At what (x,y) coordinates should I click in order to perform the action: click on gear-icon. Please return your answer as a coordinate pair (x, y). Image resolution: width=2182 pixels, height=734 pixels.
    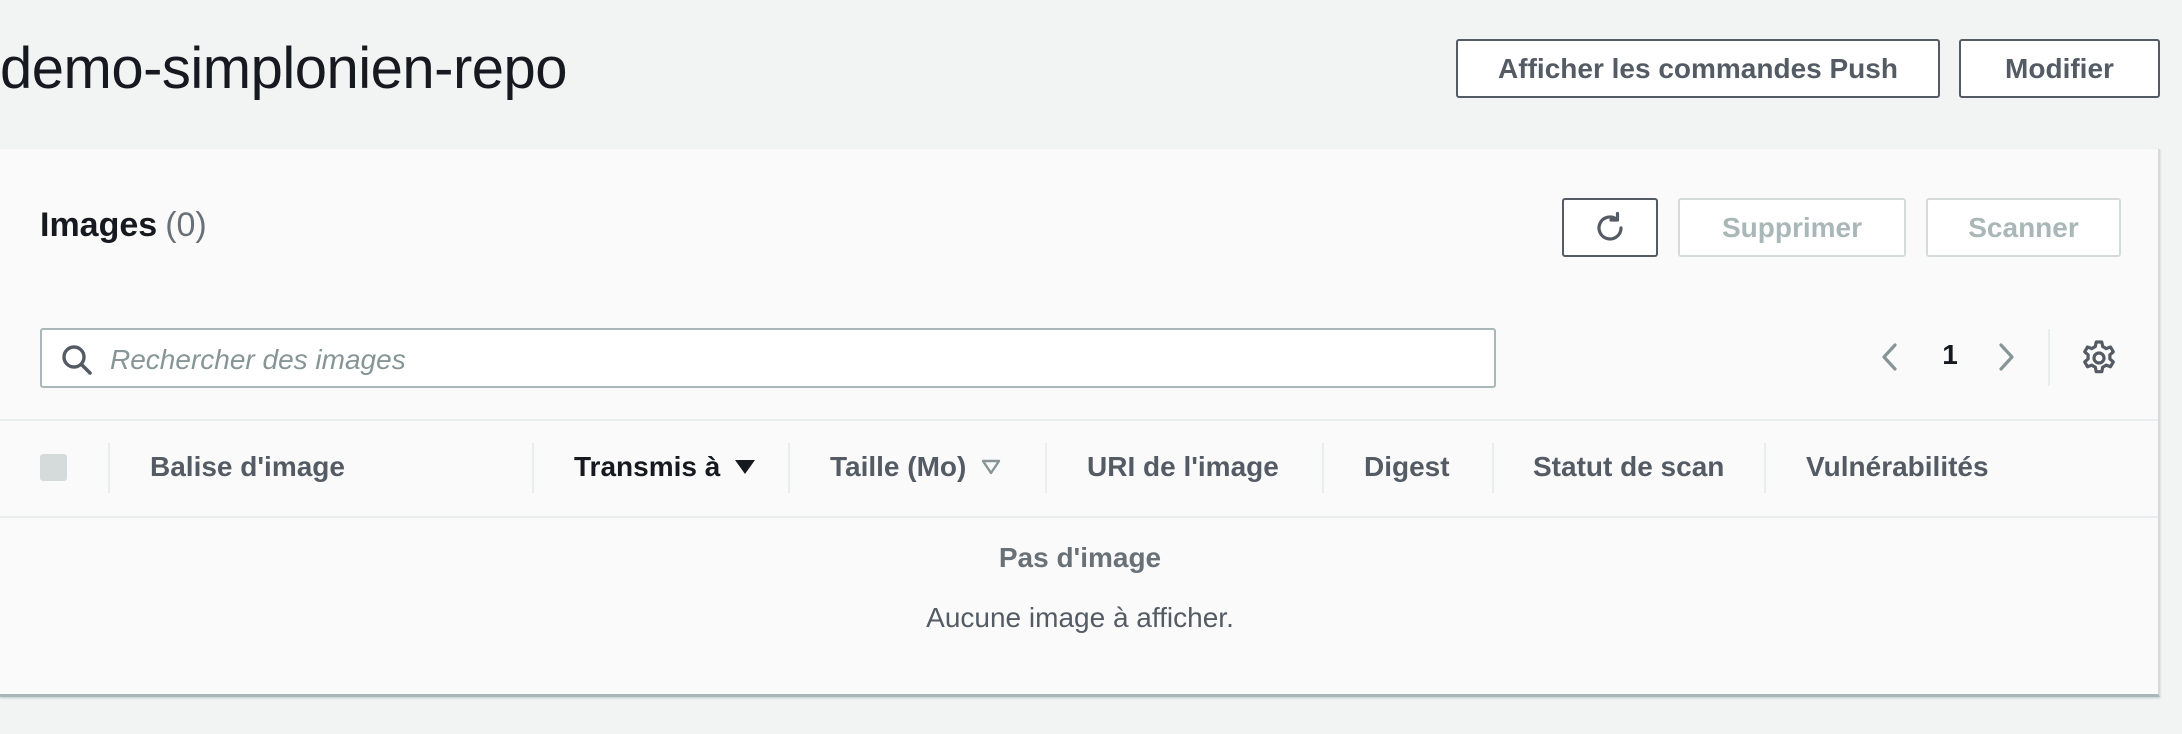
    Looking at the image, I should click on (2099, 358).